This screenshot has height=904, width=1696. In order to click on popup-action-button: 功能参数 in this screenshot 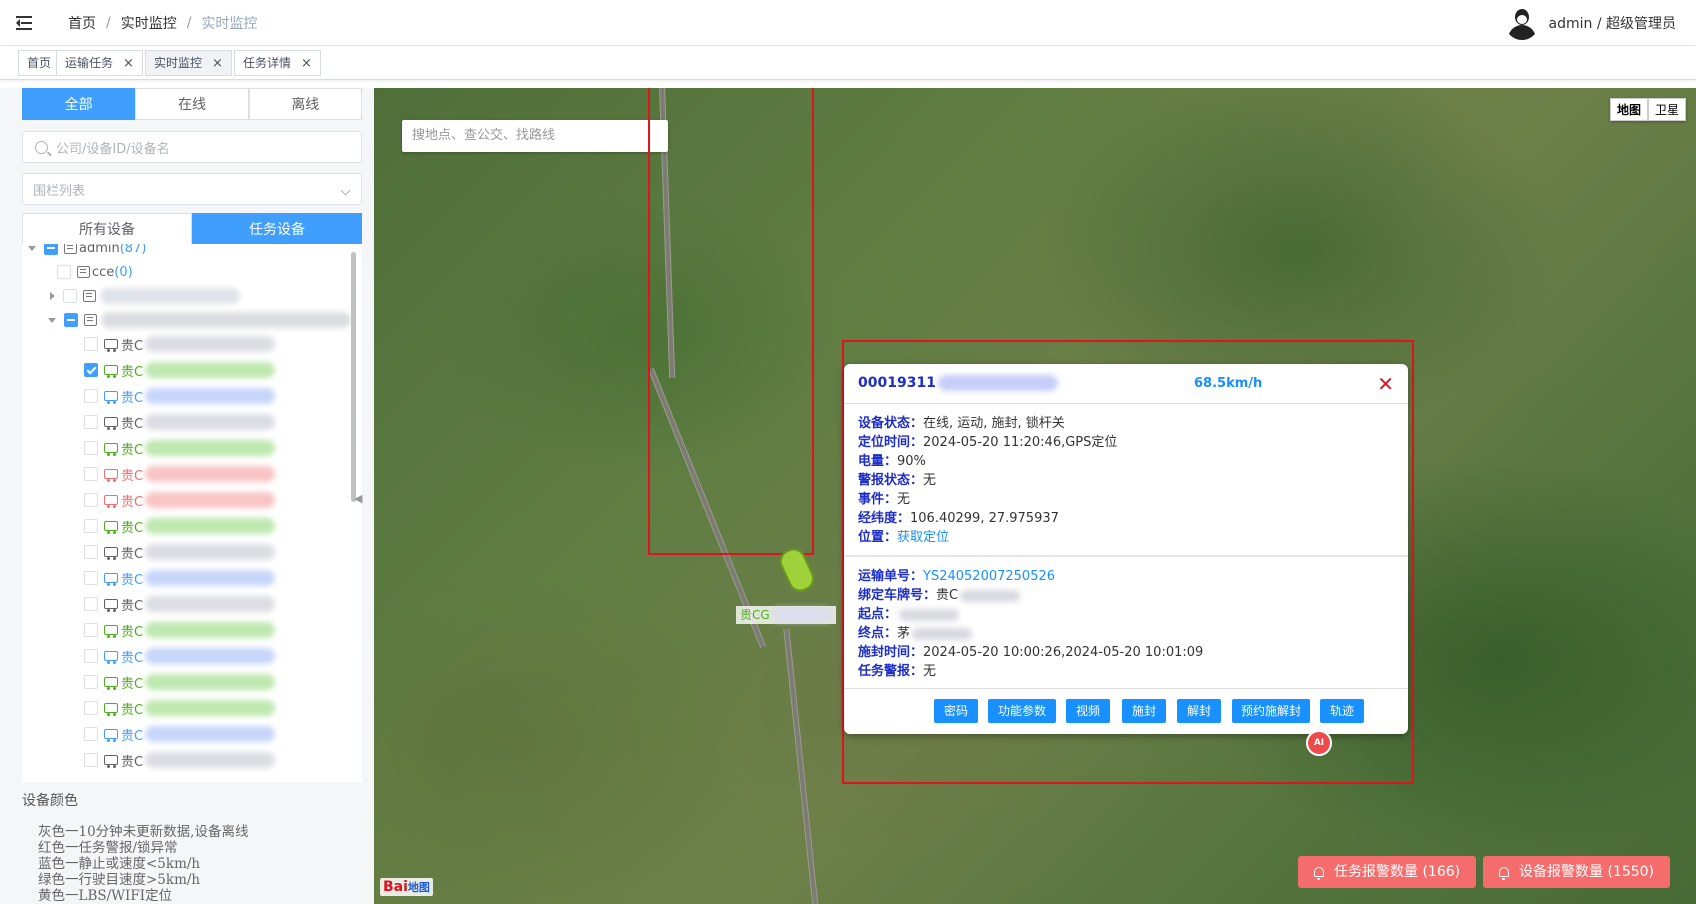, I will do `click(1022, 711)`.